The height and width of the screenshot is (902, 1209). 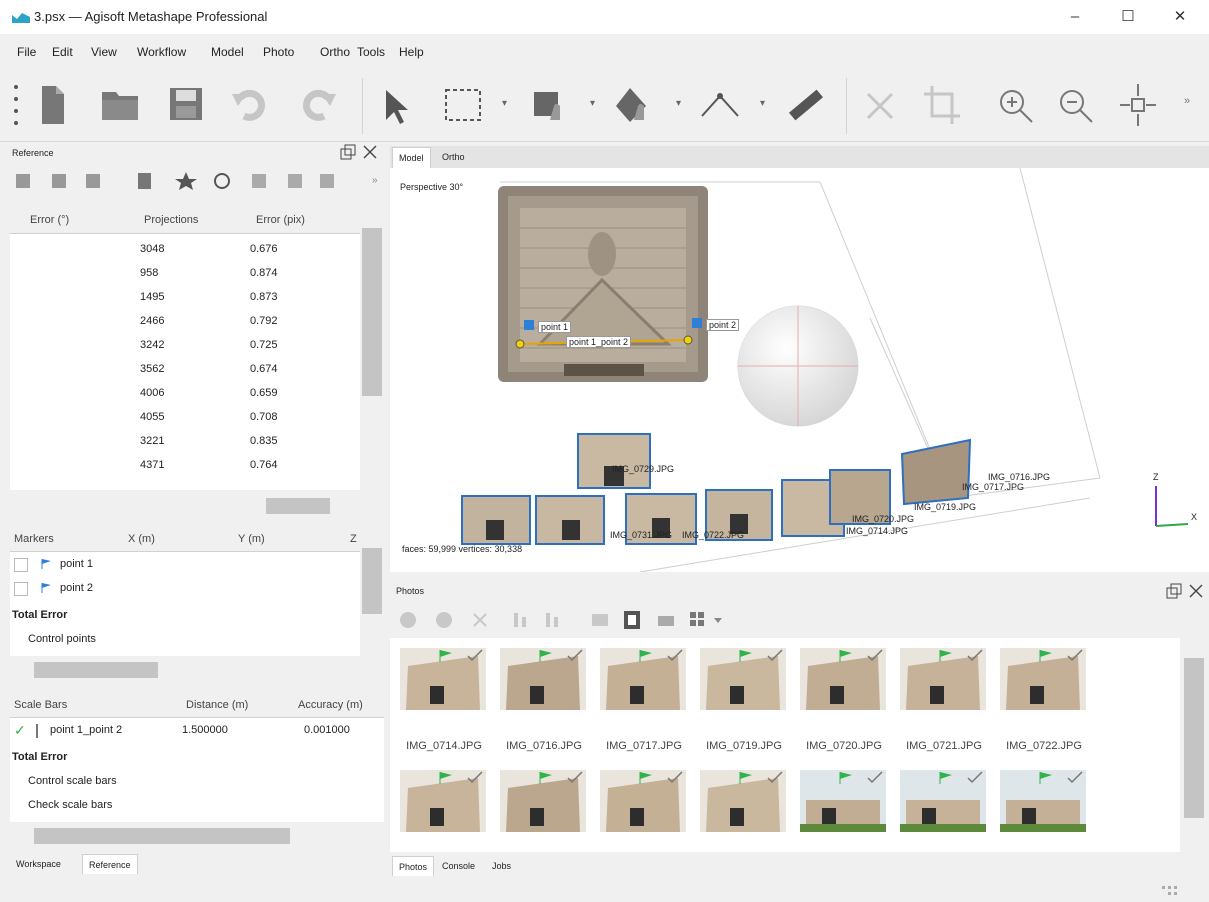 What do you see at coordinates (62, 639) in the screenshot?
I see `markers-control-points: Control points` at bounding box center [62, 639].